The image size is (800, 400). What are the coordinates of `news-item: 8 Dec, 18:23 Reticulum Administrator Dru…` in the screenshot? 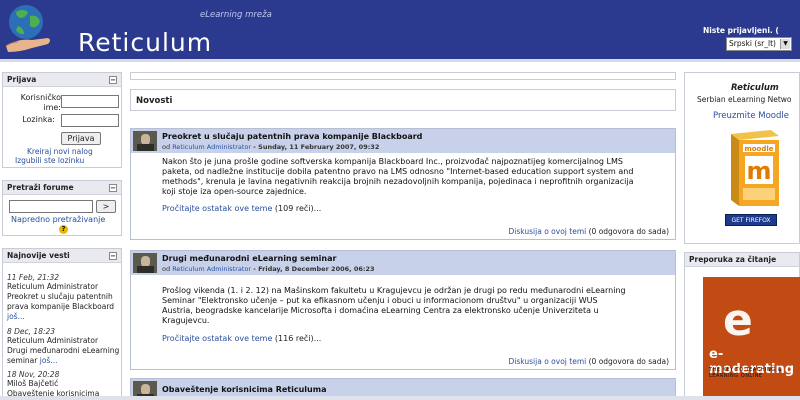 It's located at (64, 346).